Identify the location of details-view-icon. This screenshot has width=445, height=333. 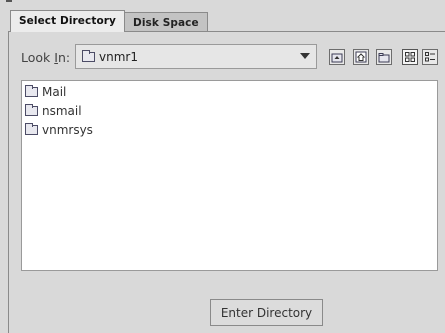
(430, 57).